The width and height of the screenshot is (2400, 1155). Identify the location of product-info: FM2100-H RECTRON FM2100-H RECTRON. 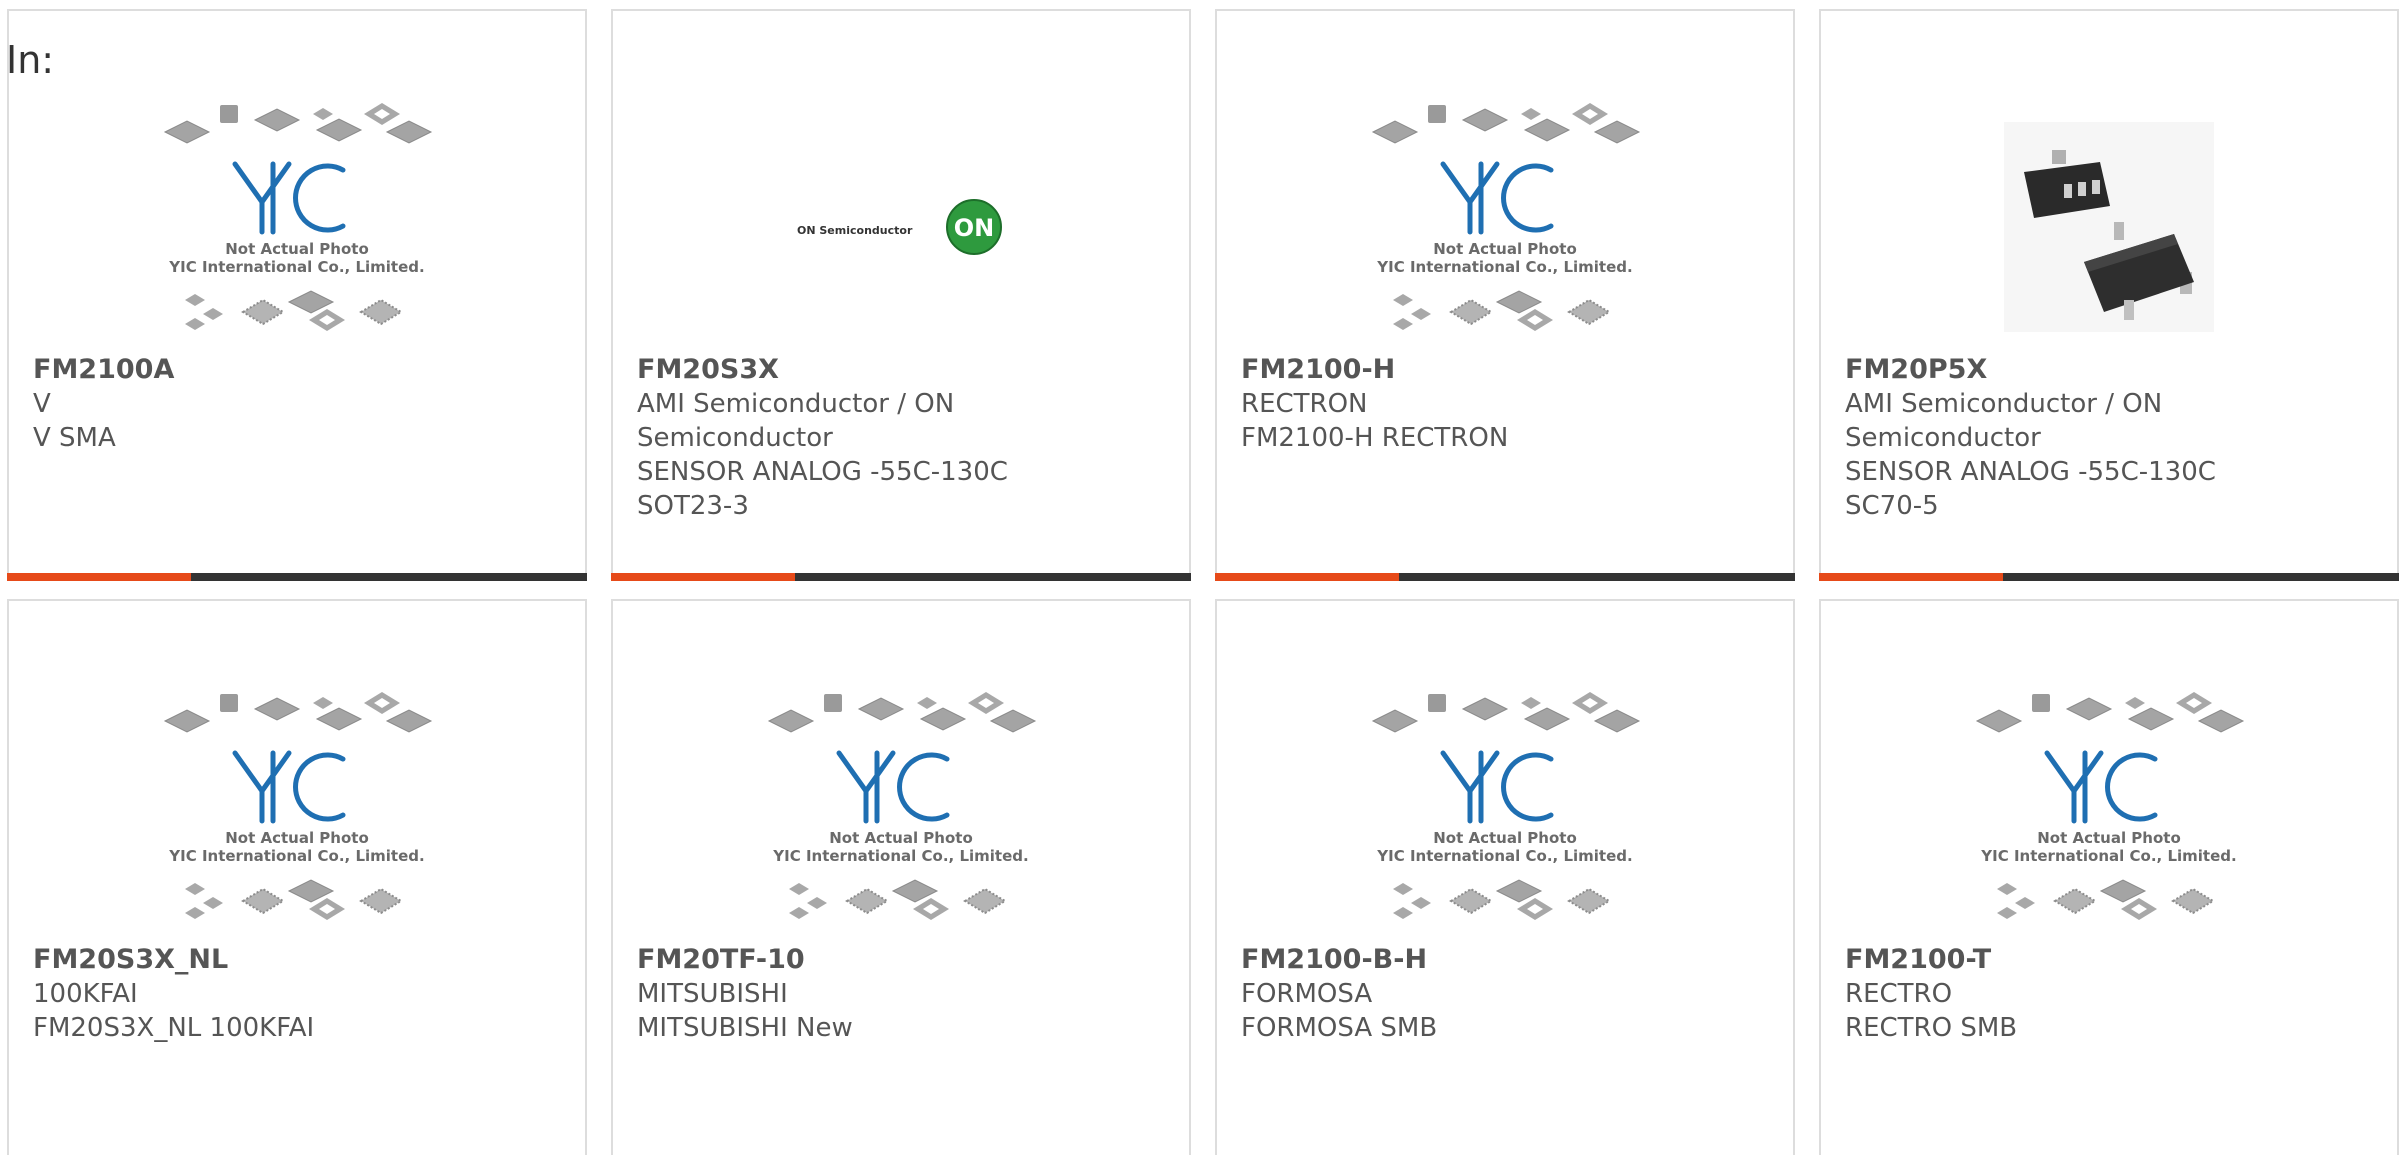
(1506, 404).